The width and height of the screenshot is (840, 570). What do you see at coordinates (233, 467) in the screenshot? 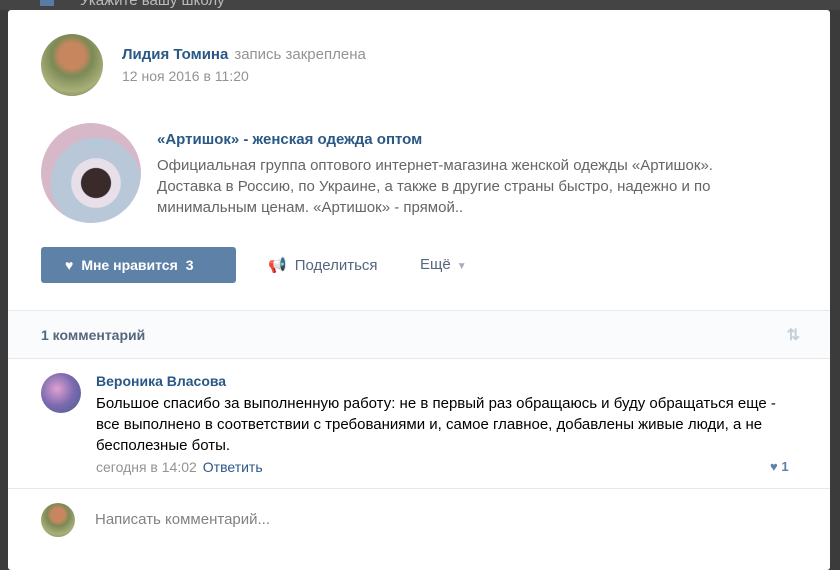
I see `reply-link: Ответить` at bounding box center [233, 467].